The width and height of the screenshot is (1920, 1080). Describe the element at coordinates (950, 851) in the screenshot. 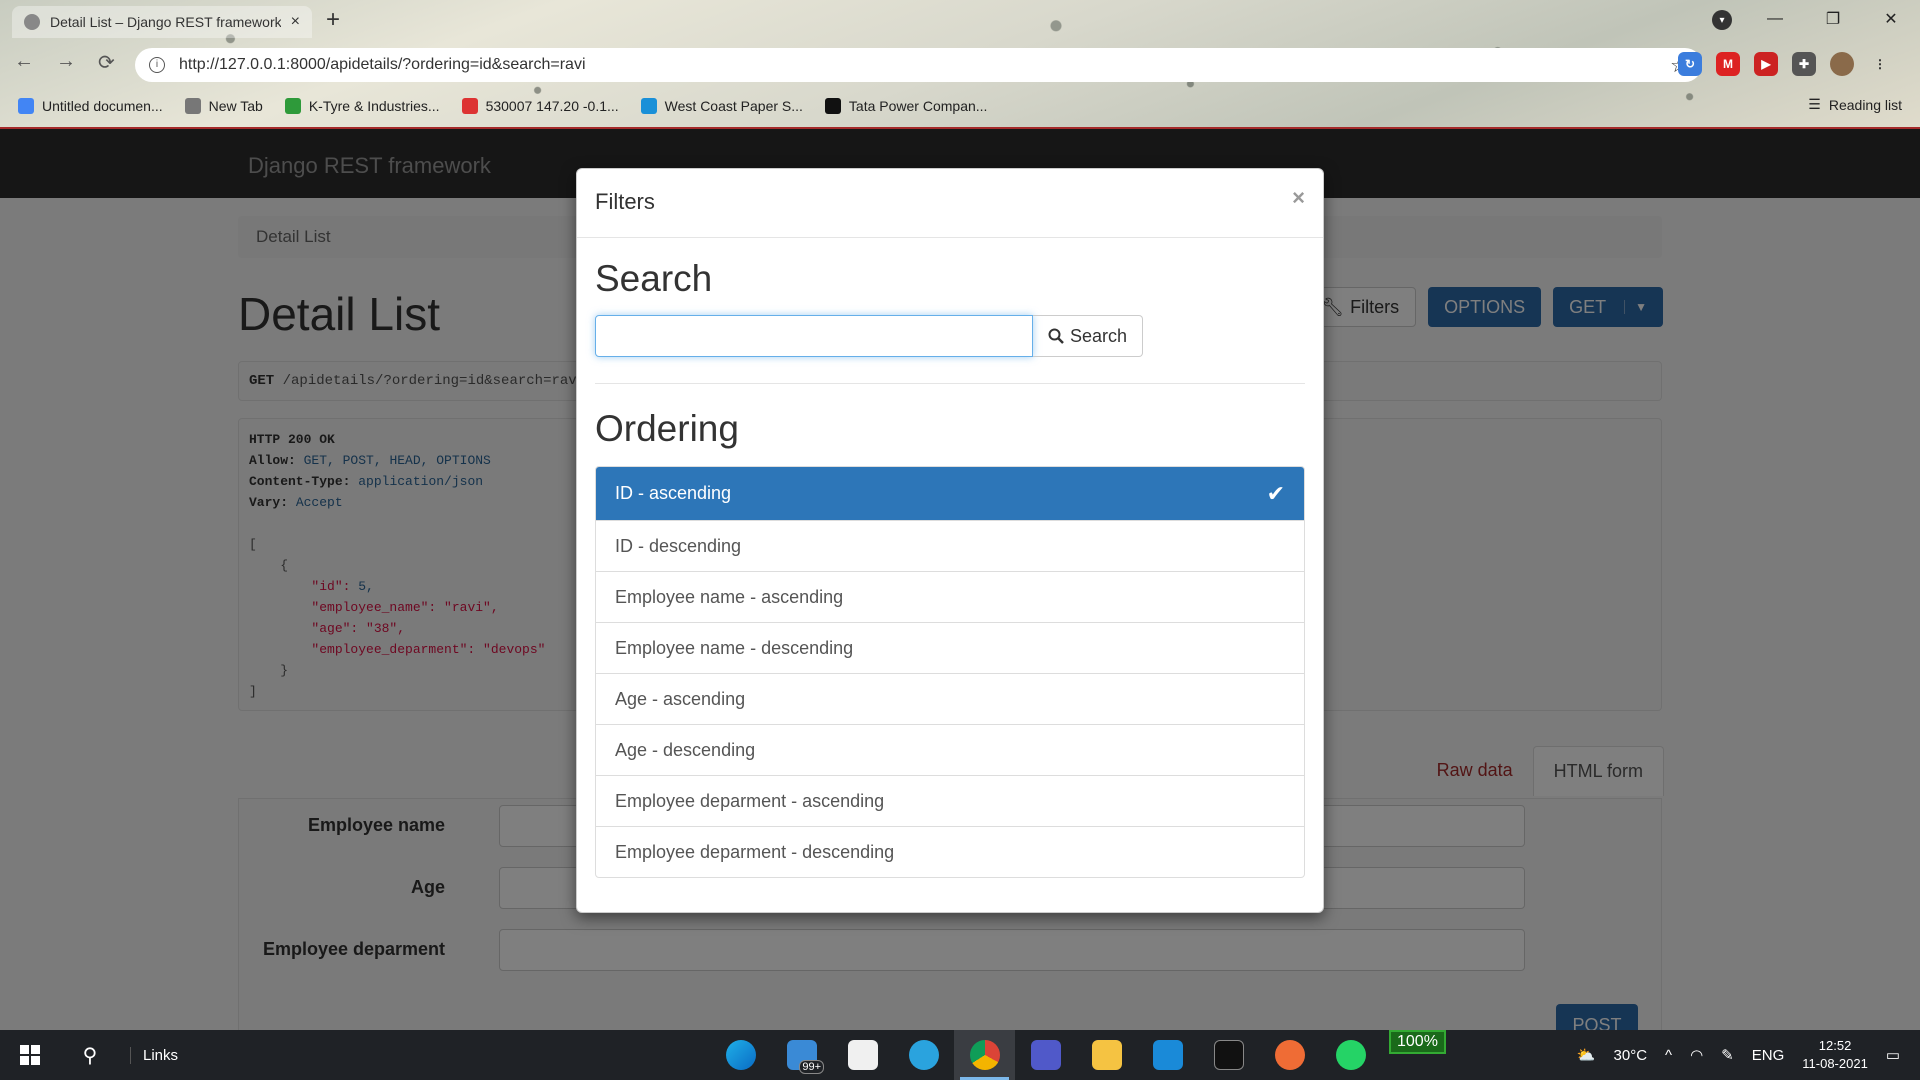

I see `ordering-option: Employee deparment - descending` at that location.